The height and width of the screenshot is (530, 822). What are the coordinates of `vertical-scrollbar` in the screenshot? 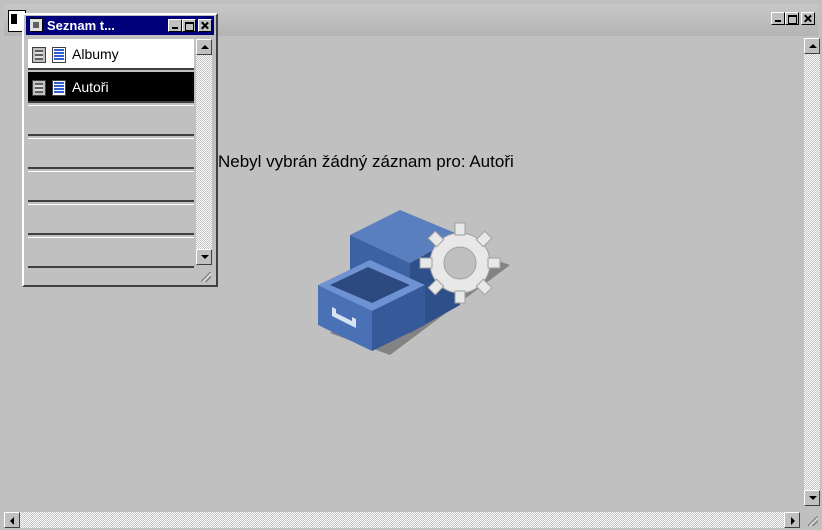 It's located at (812, 272).